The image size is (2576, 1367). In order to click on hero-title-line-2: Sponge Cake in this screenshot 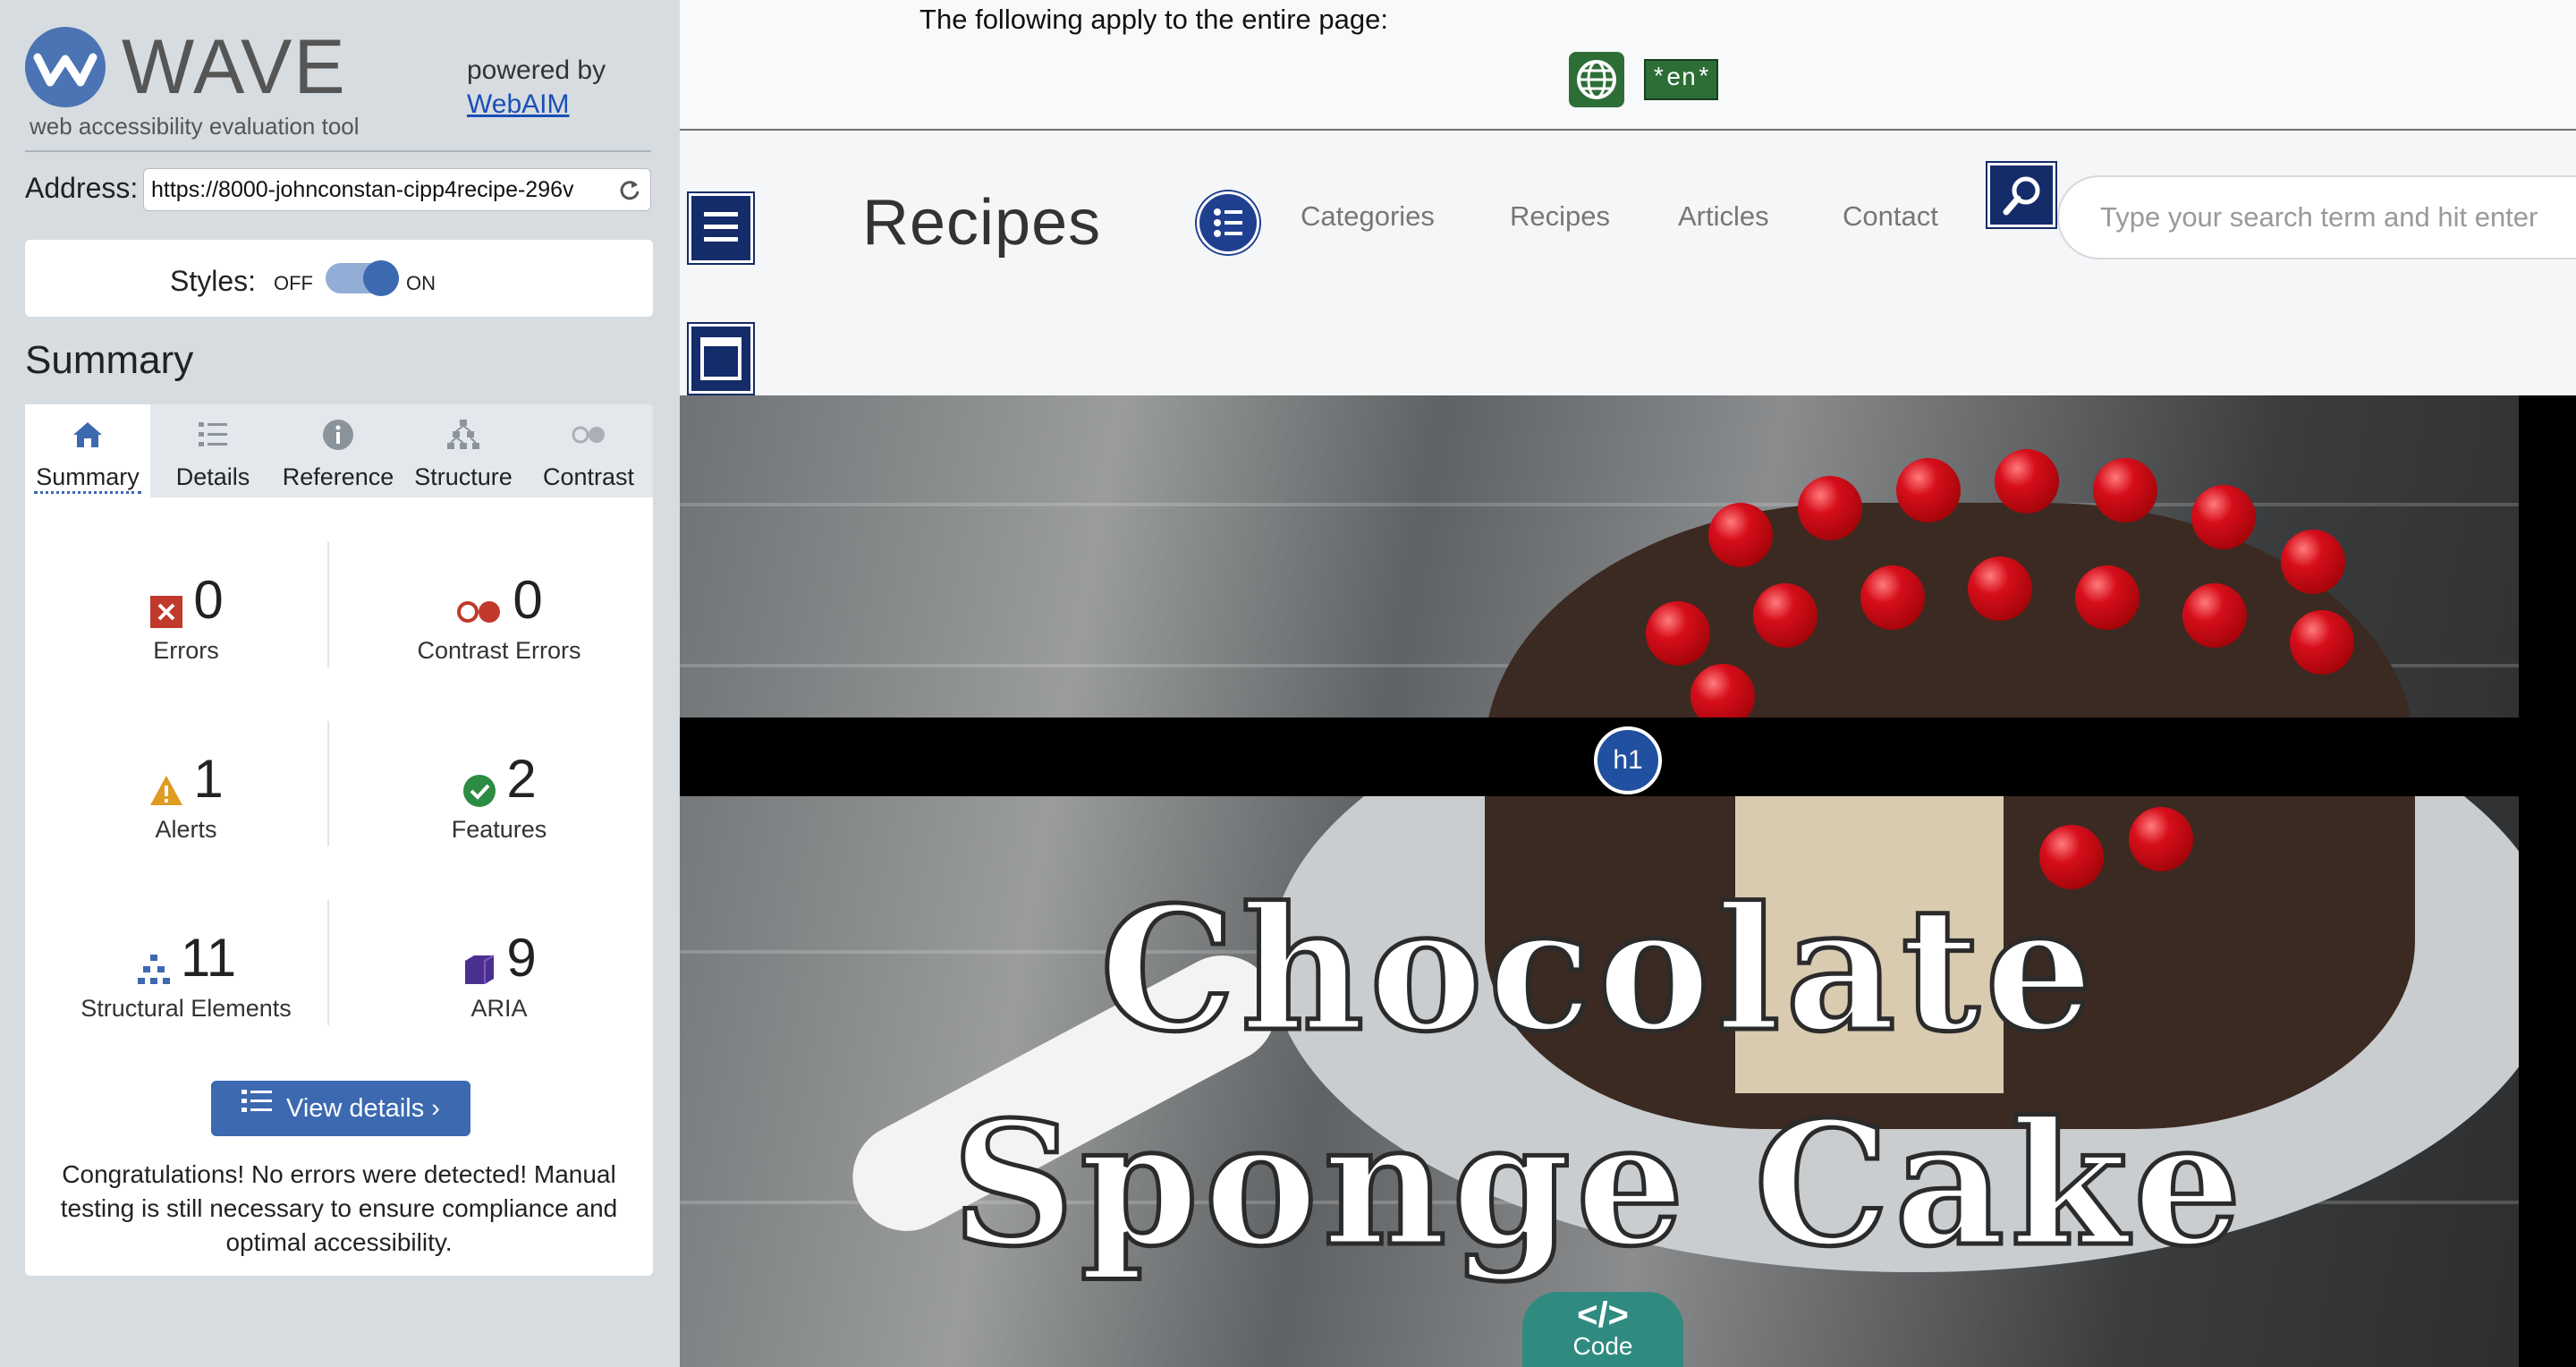, I will do `click(1598, 1184)`.